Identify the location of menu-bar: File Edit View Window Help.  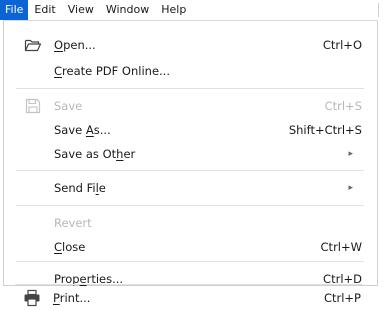
(194, 10).